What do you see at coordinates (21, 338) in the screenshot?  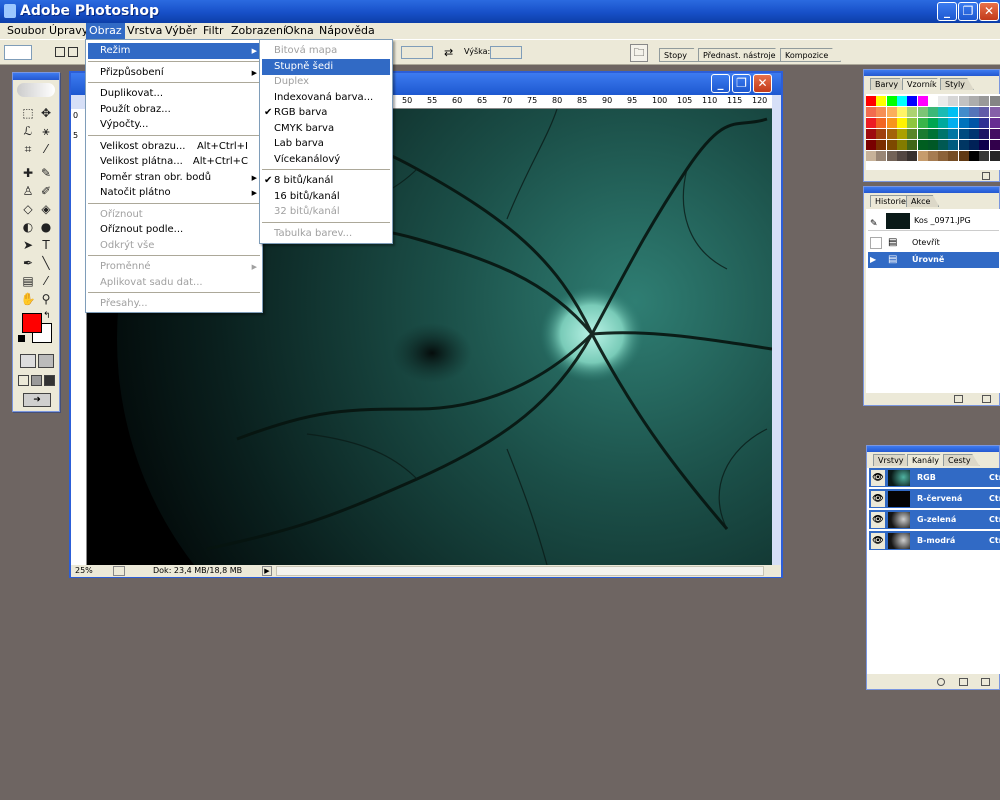 I see `default-colors-icon` at bounding box center [21, 338].